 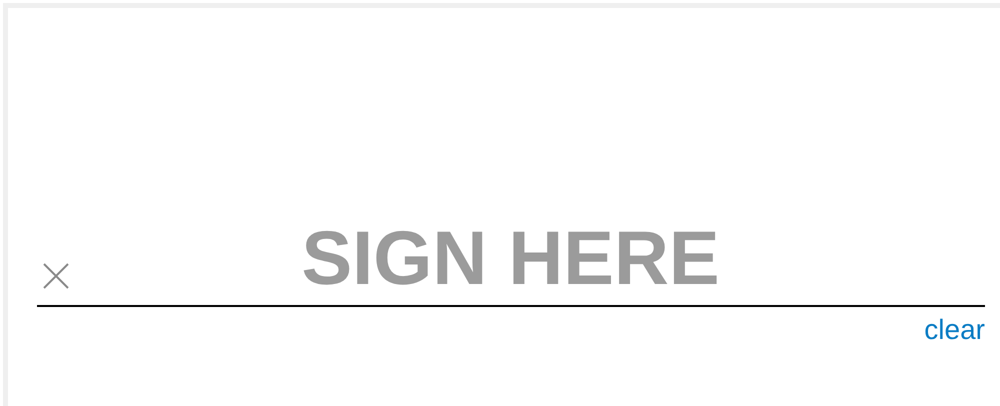 I want to click on sign-here-placeholder: SIGN HERE, so click(x=510, y=259).